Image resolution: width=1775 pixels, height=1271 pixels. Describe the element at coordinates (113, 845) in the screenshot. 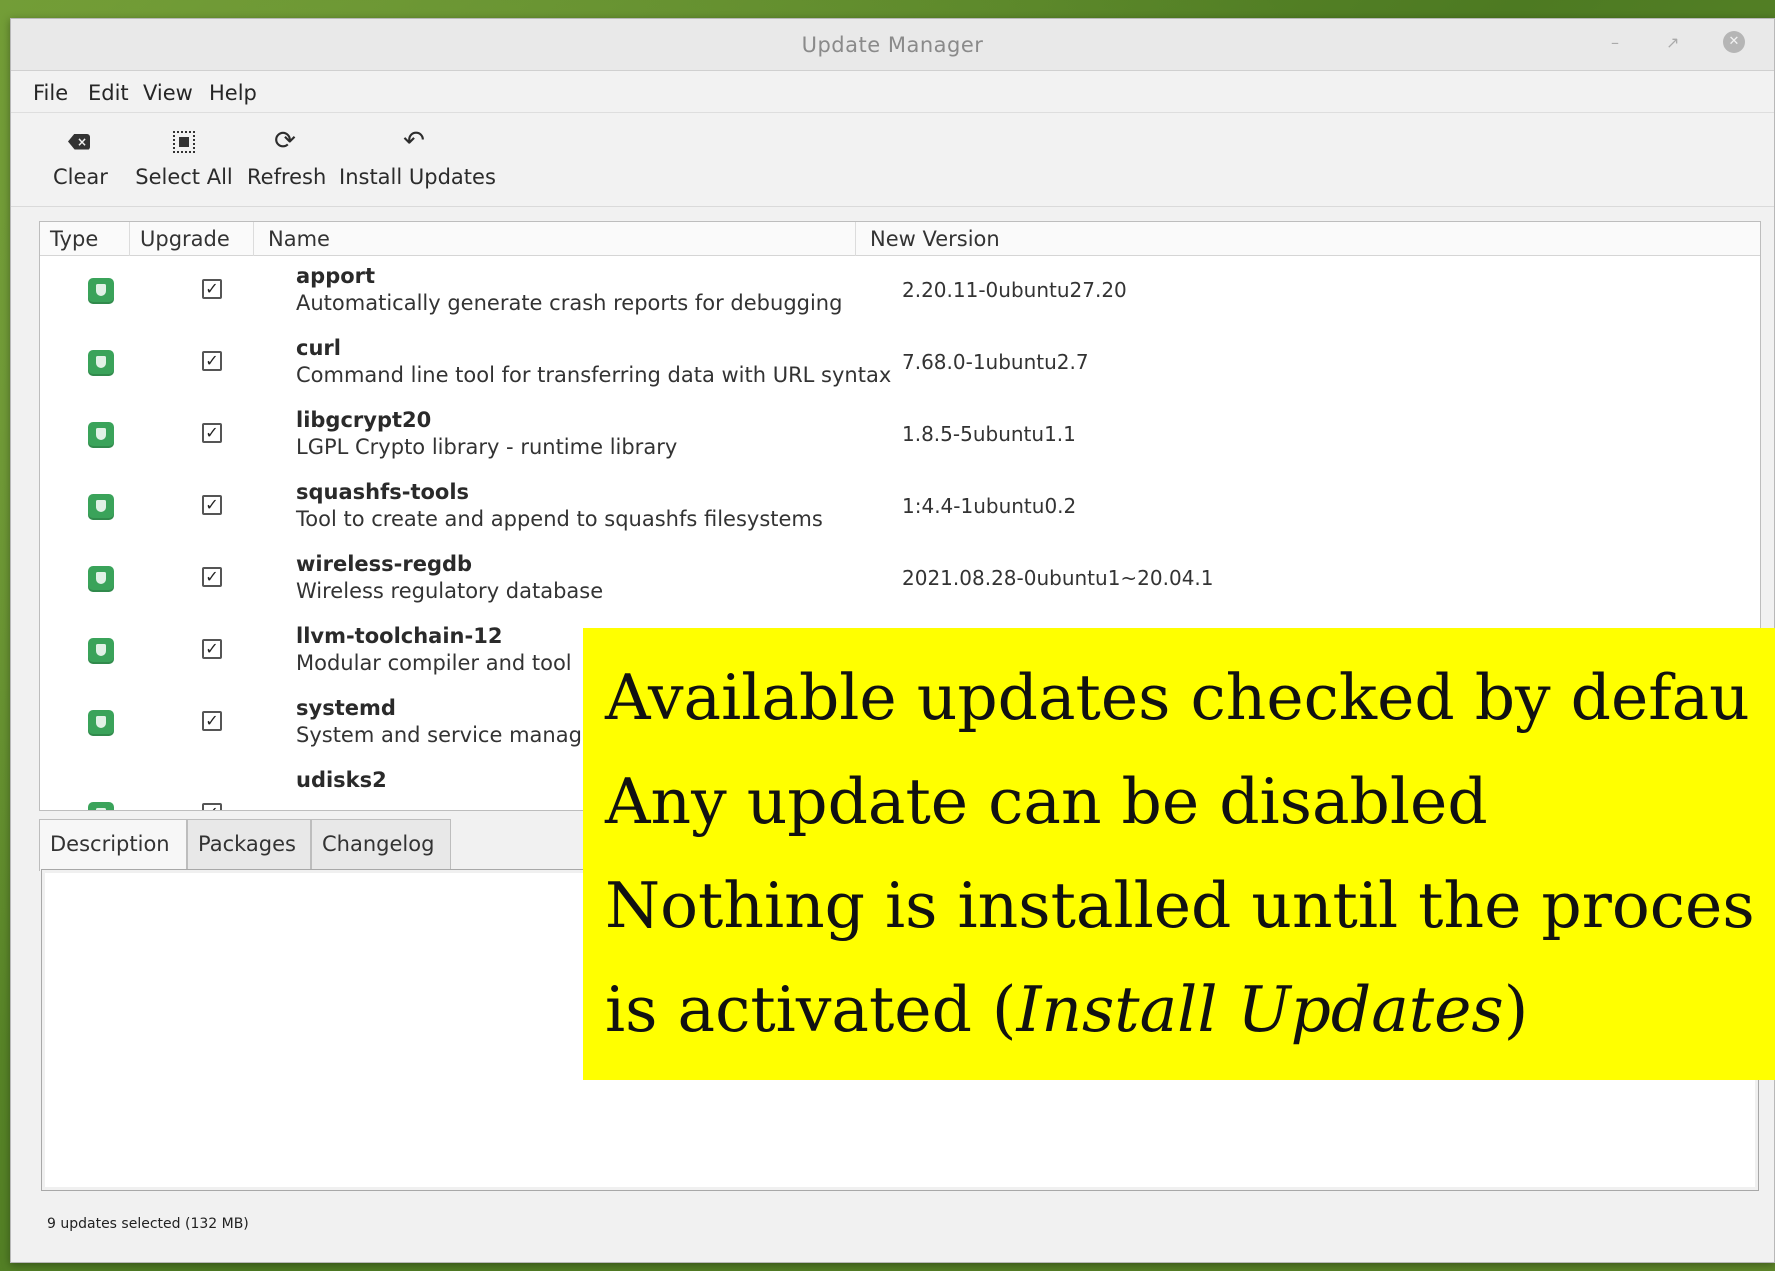

I see `tab-description: Description` at that location.